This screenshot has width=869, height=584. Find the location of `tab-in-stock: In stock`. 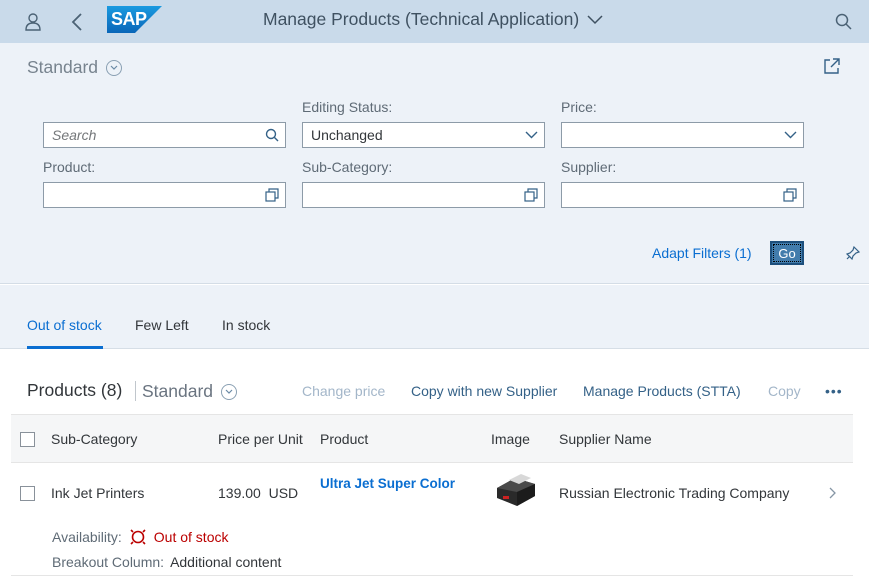

tab-in-stock: In stock is located at coordinates (246, 325).